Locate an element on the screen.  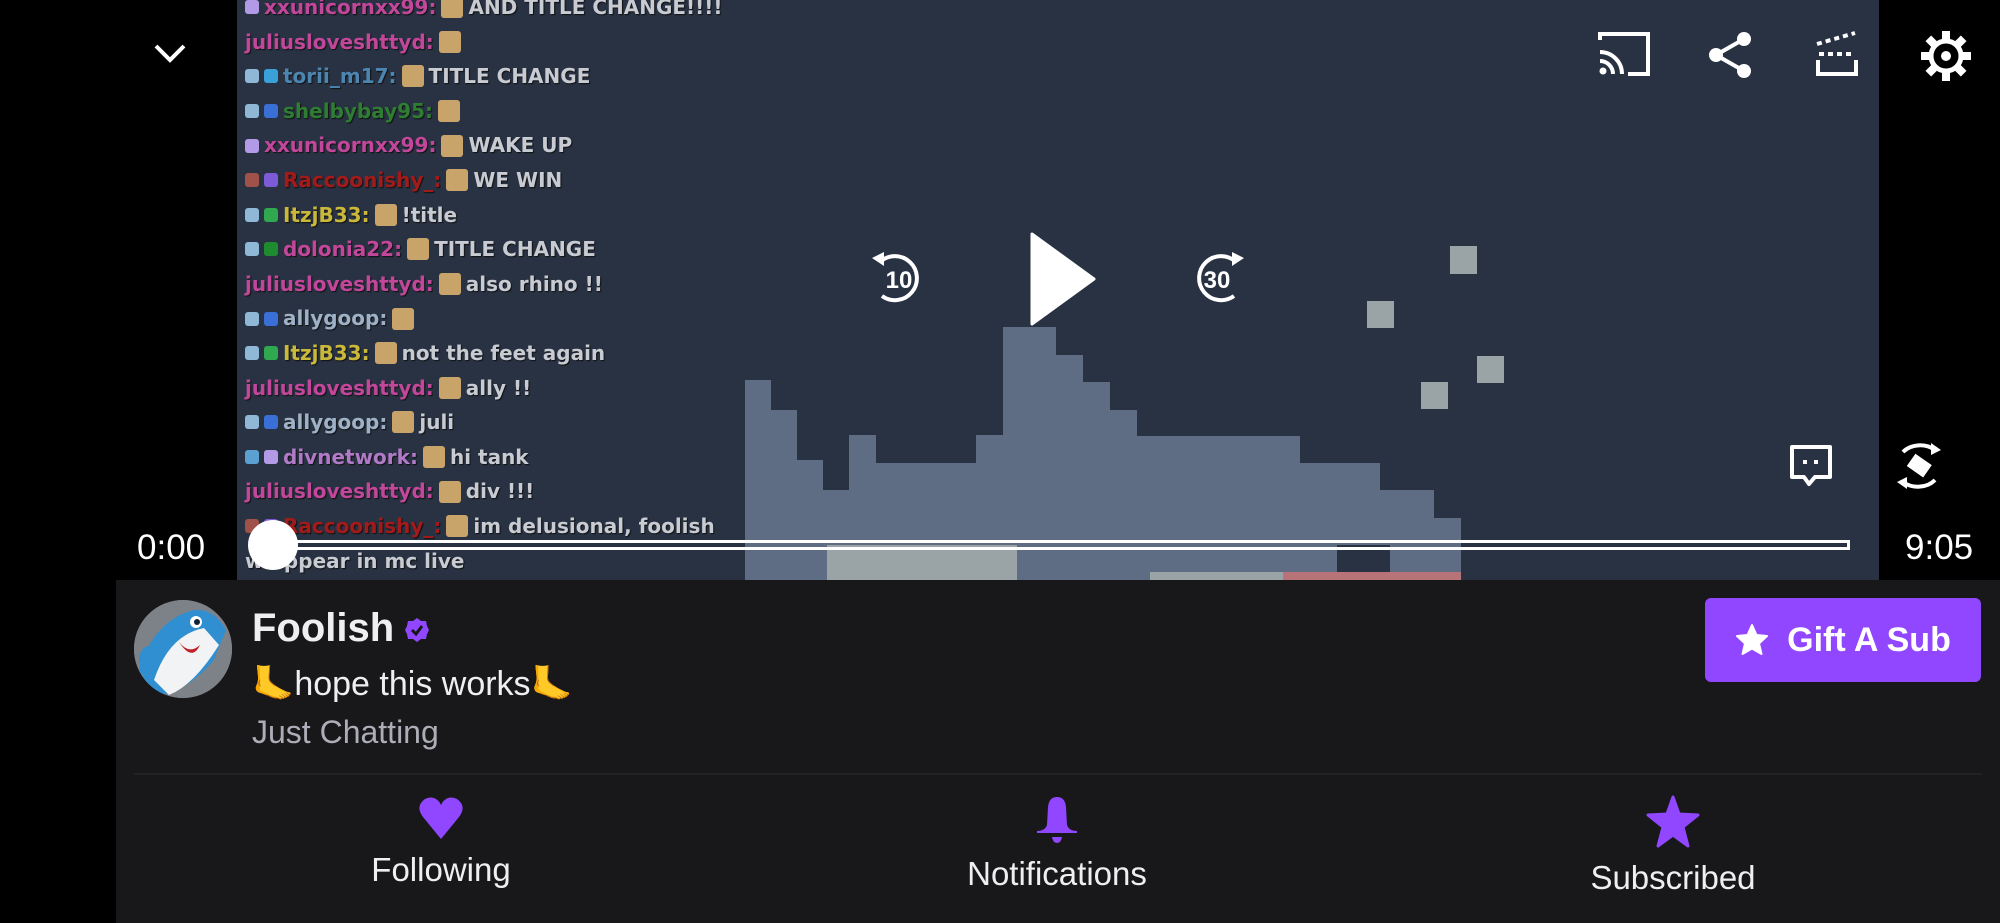
rewind-10-button: 10 is located at coordinates (898, 280).